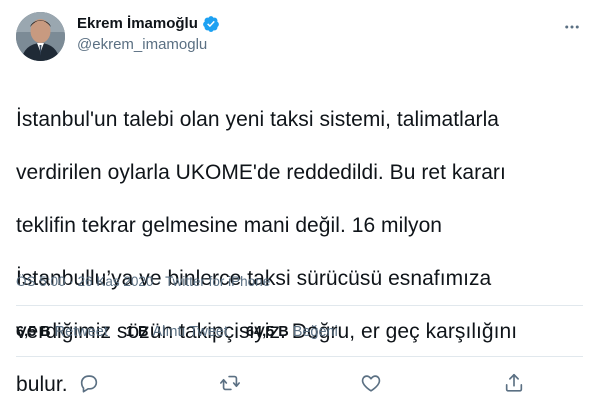  What do you see at coordinates (299, 383) in the screenshot?
I see `tweet-actions` at bounding box center [299, 383].